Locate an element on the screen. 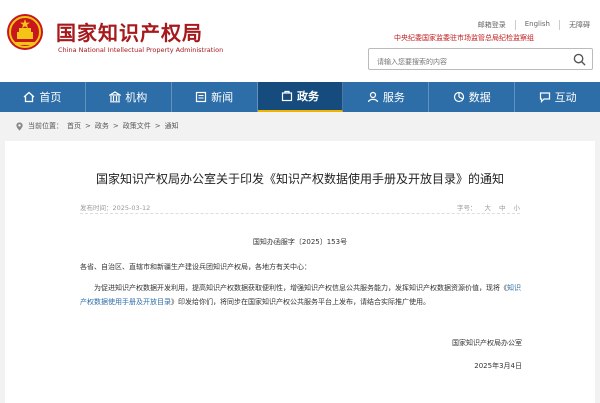 Image resolution: width=600 pixels, height=403 pixels. publish-date: 2025-03-12 is located at coordinates (131, 208).